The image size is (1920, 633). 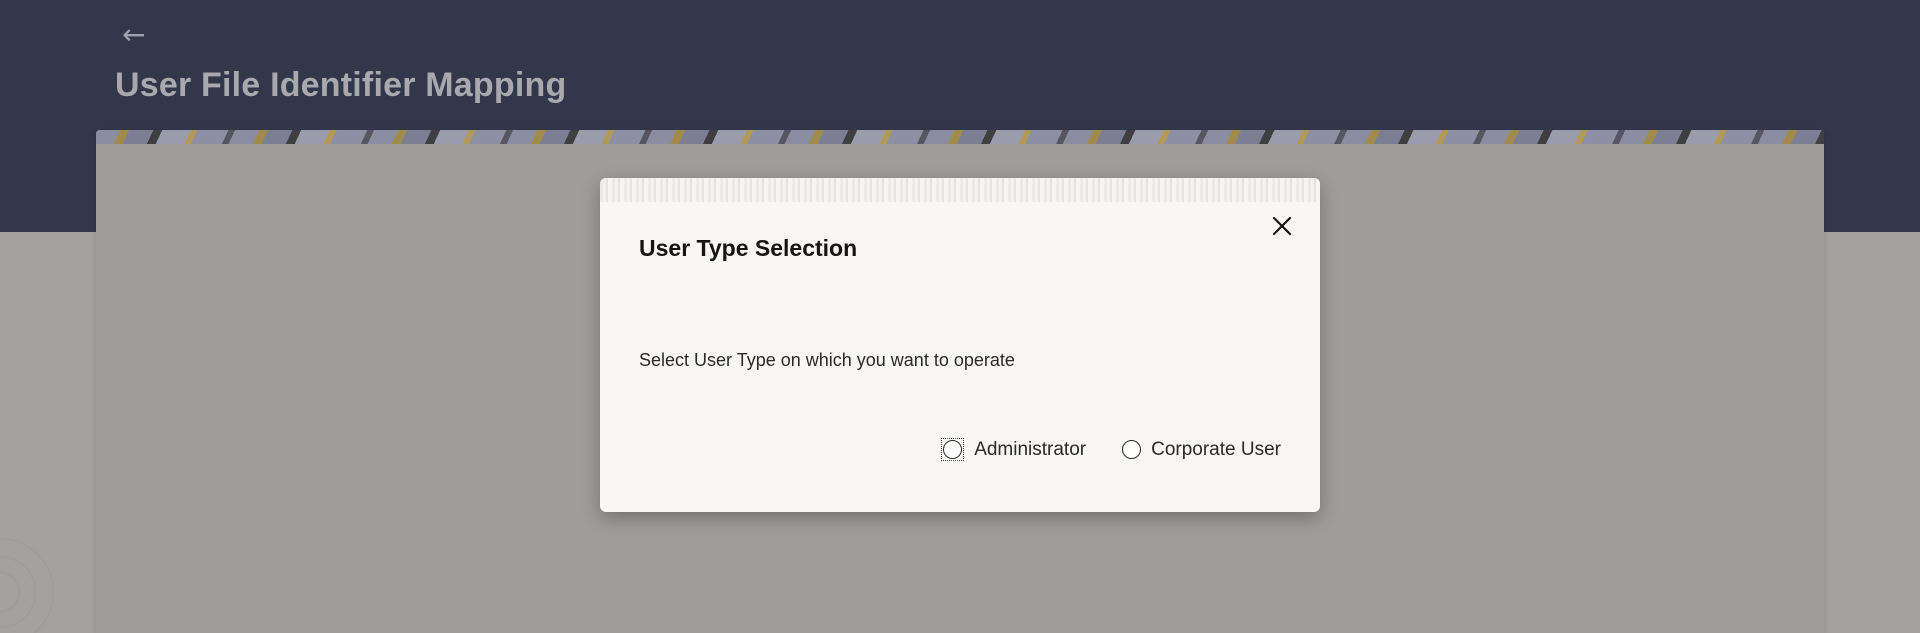 What do you see at coordinates (960, 190) in the screenshot?
I see `modal-header-texture` at bounding box center [960, 190].